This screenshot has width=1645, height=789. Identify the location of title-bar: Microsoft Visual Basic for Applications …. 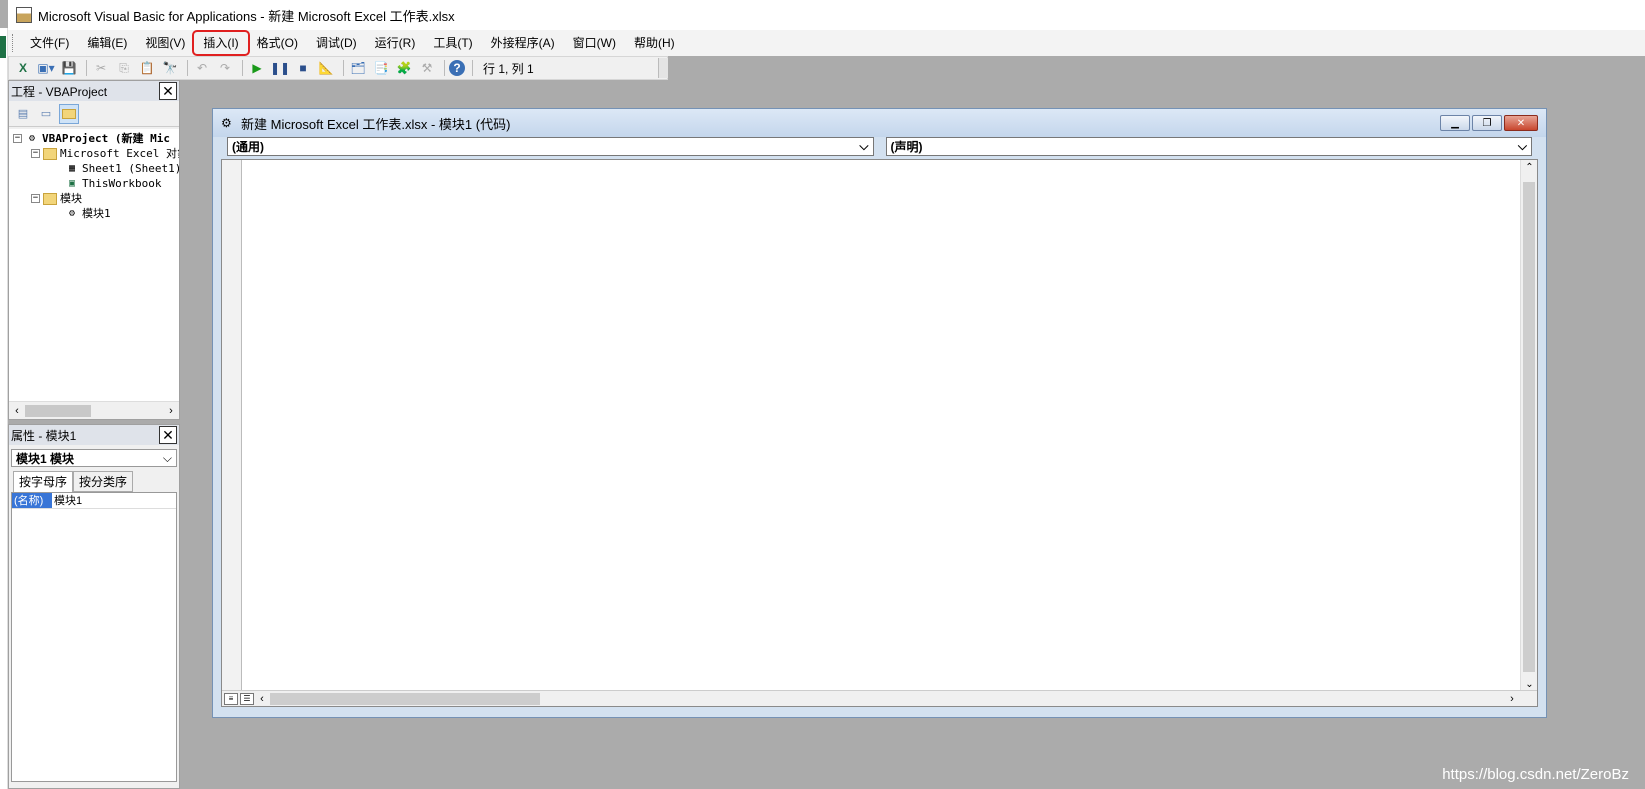
(826, 15).